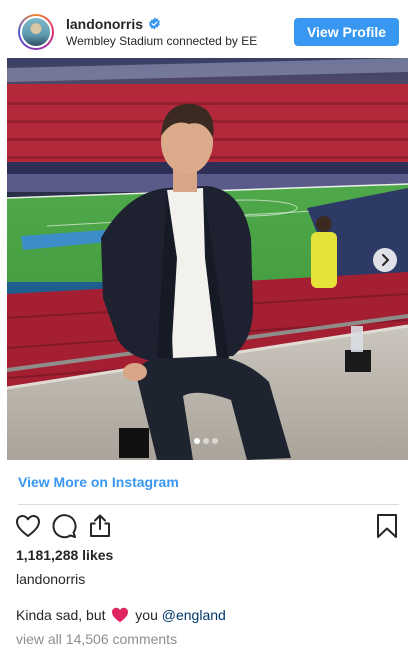  Describe the element at coordinates (100, 526) in the screenshot. I see `share-upload-icon` at that location.